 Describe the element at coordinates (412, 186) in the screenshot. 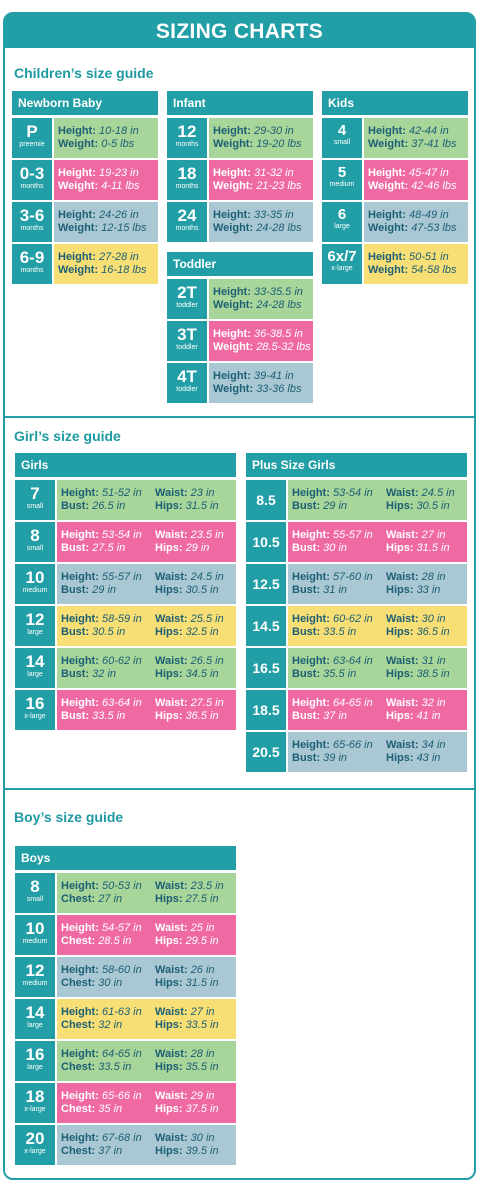

I see `weight-line: Weight: 42-46 lbs` at that location.